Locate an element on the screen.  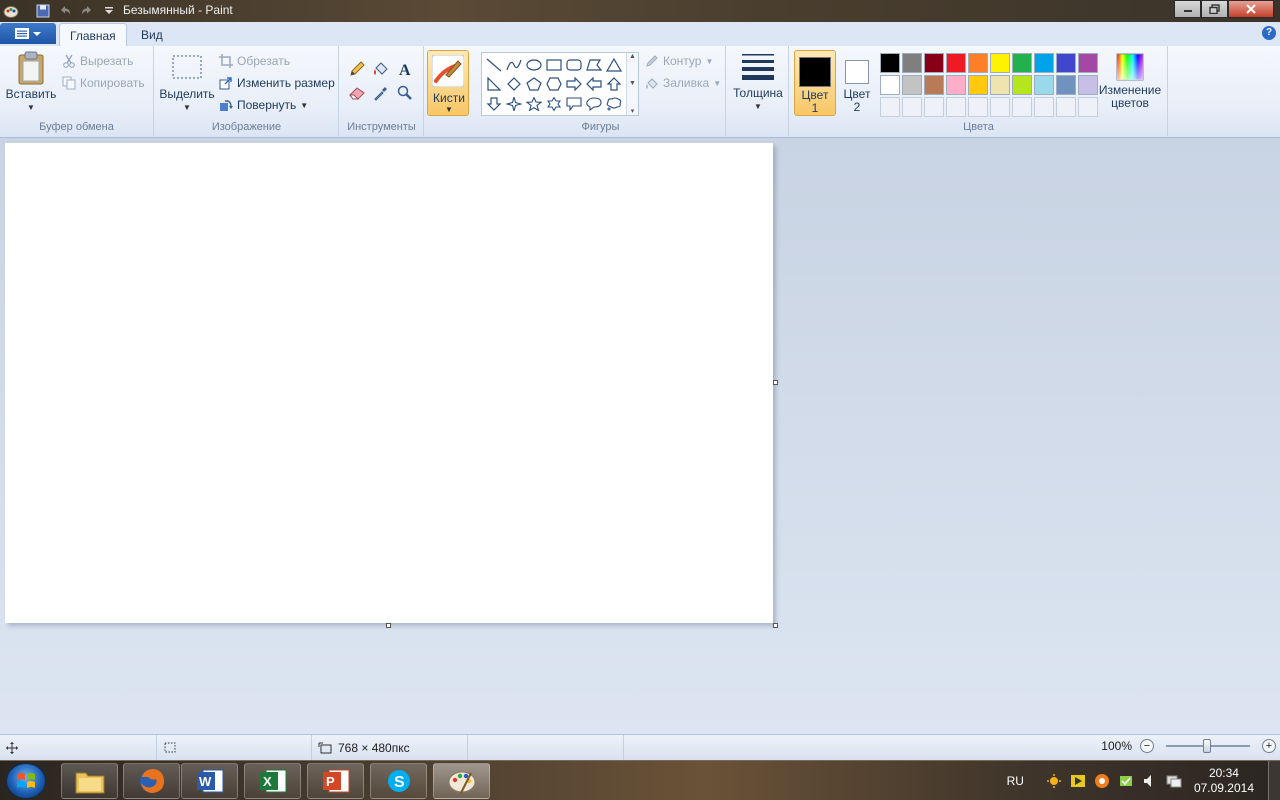
oval-callout-shape-icon is located at coordinates (594, 104).